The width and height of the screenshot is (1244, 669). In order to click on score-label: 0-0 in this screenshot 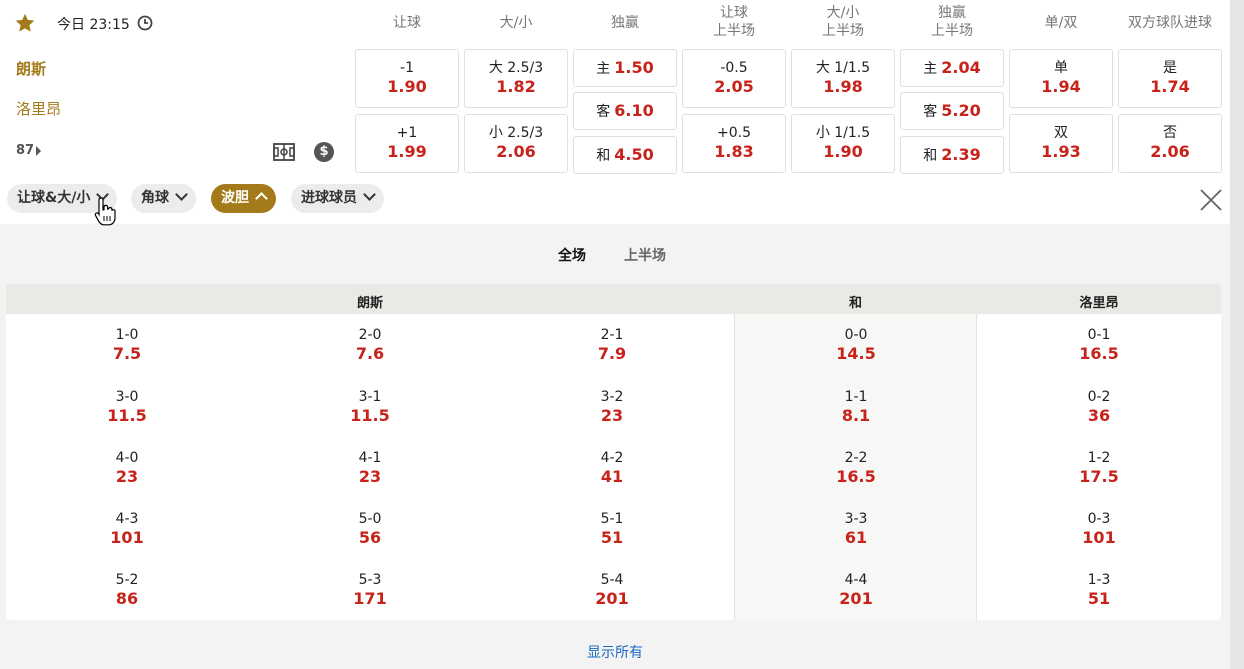, I will do `click(856, 335)`.